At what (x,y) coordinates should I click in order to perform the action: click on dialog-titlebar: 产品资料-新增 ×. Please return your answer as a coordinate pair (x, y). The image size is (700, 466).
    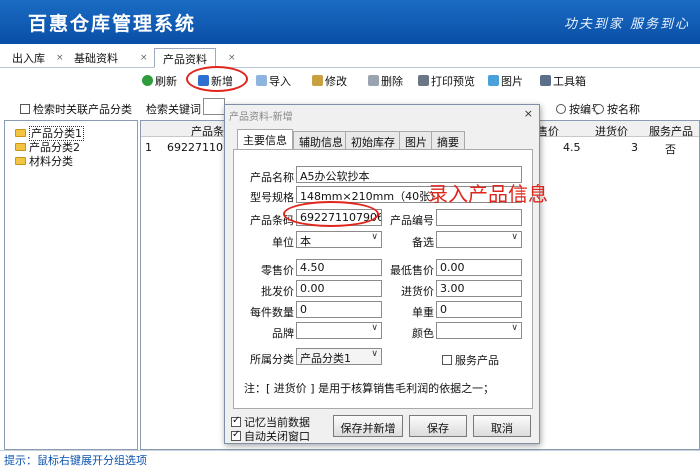
    Looking at the image, I should click on (382, 114).